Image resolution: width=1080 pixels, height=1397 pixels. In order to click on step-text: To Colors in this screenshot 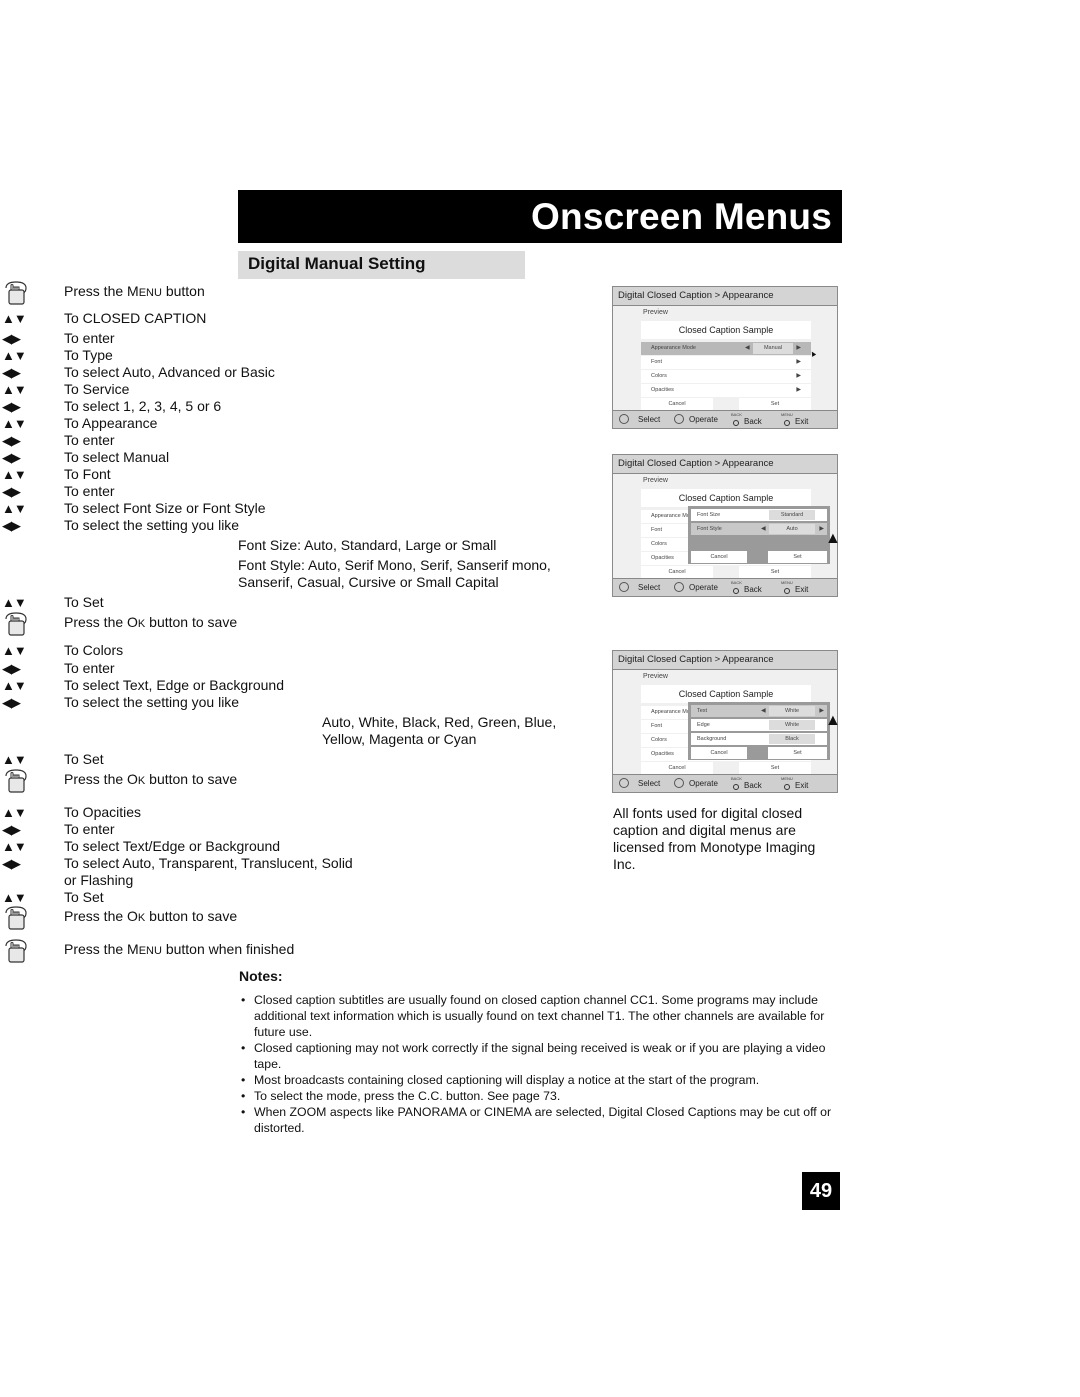, I will do `click(94, 650)`.